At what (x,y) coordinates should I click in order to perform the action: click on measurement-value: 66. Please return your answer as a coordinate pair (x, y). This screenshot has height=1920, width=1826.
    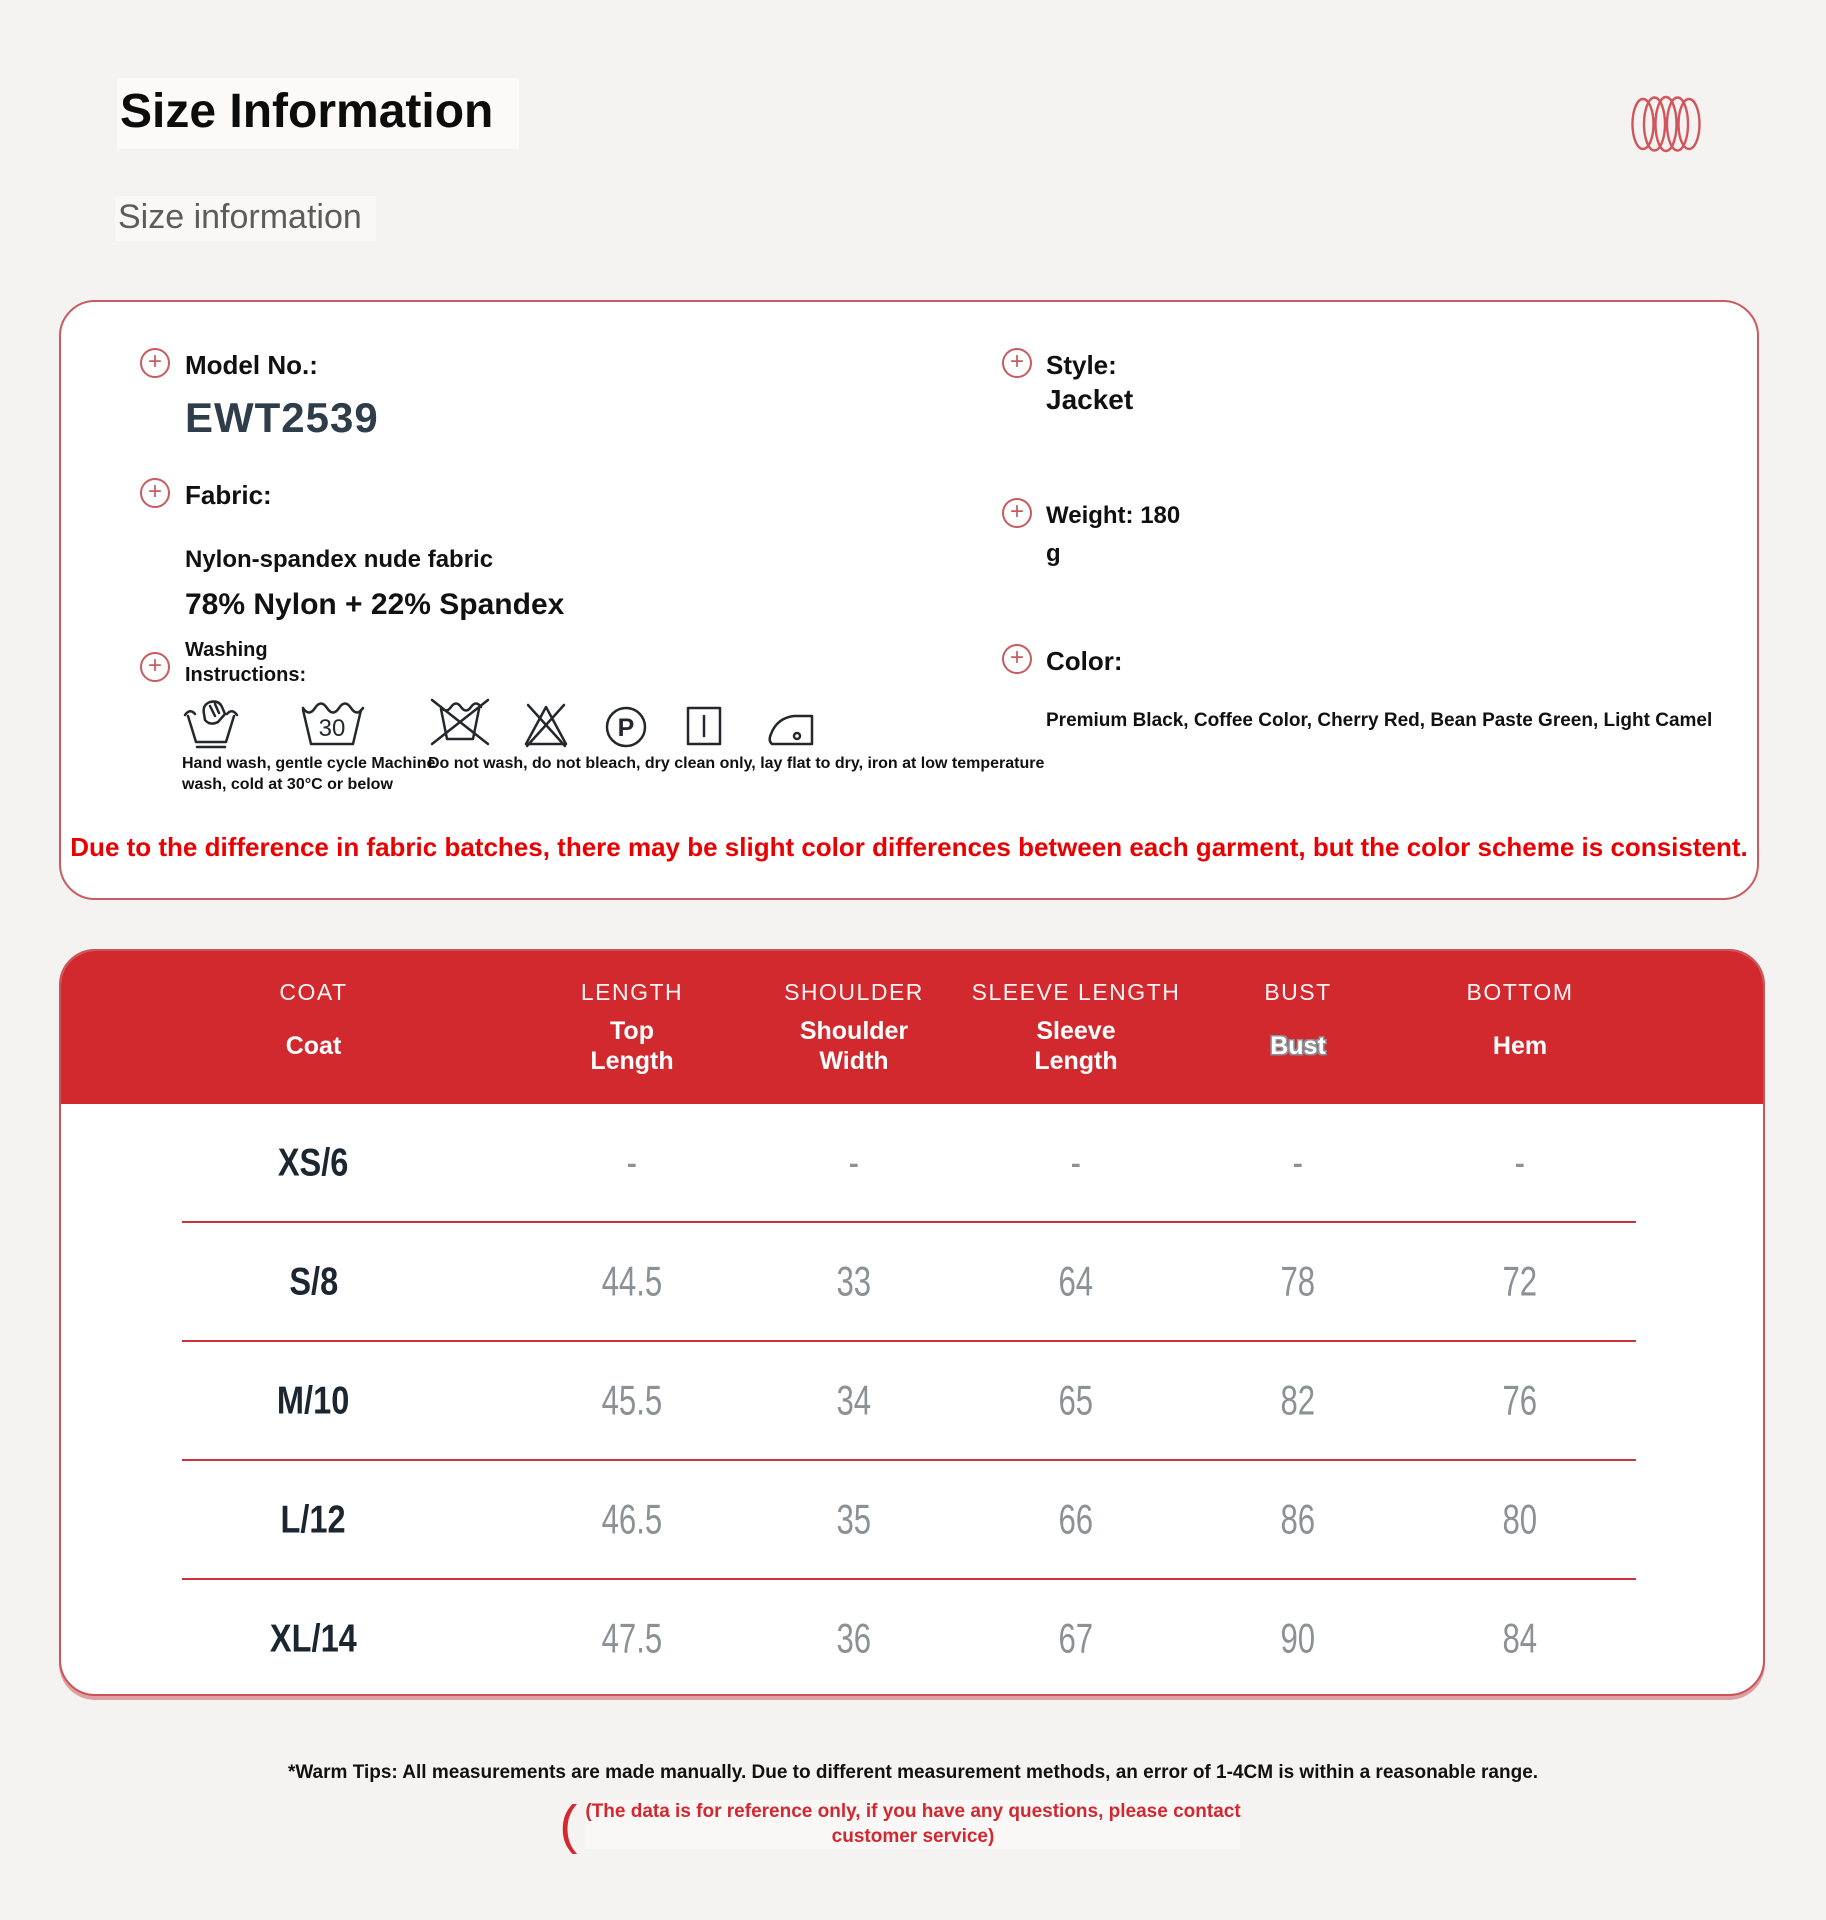
    Looking at the image, I should click on (1076, 1519).